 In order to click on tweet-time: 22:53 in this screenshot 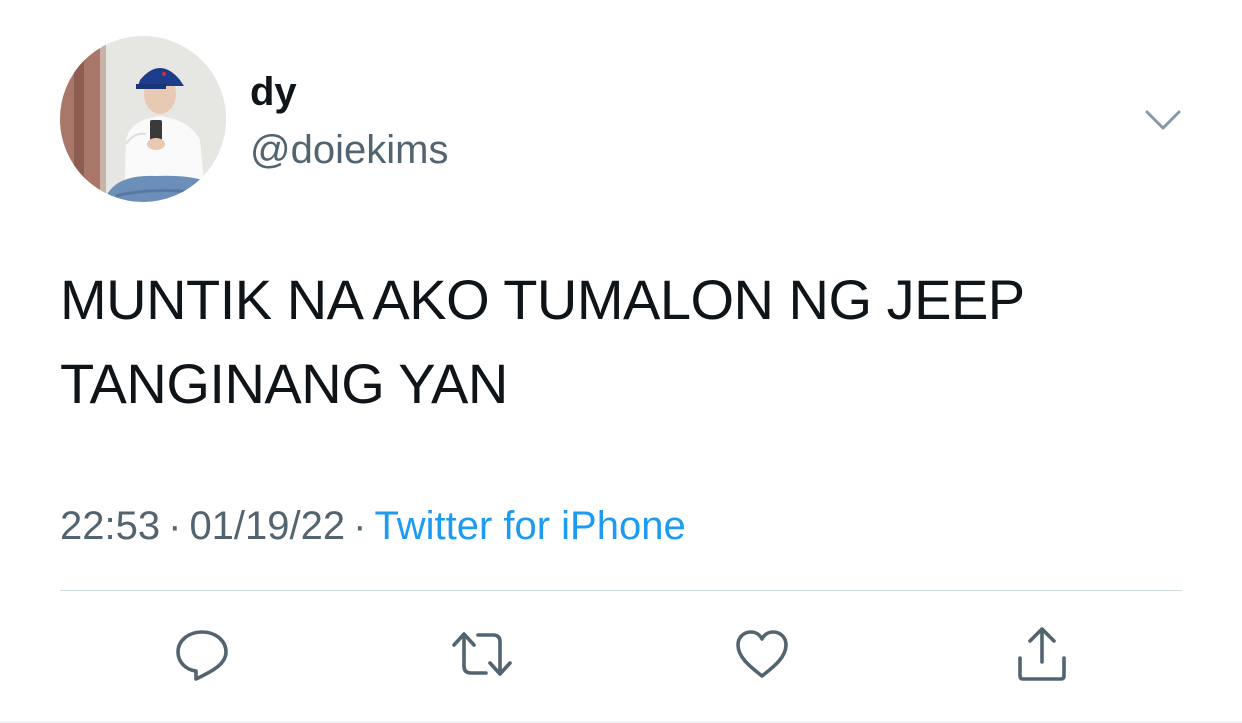, I will do `click(110, 526)`.